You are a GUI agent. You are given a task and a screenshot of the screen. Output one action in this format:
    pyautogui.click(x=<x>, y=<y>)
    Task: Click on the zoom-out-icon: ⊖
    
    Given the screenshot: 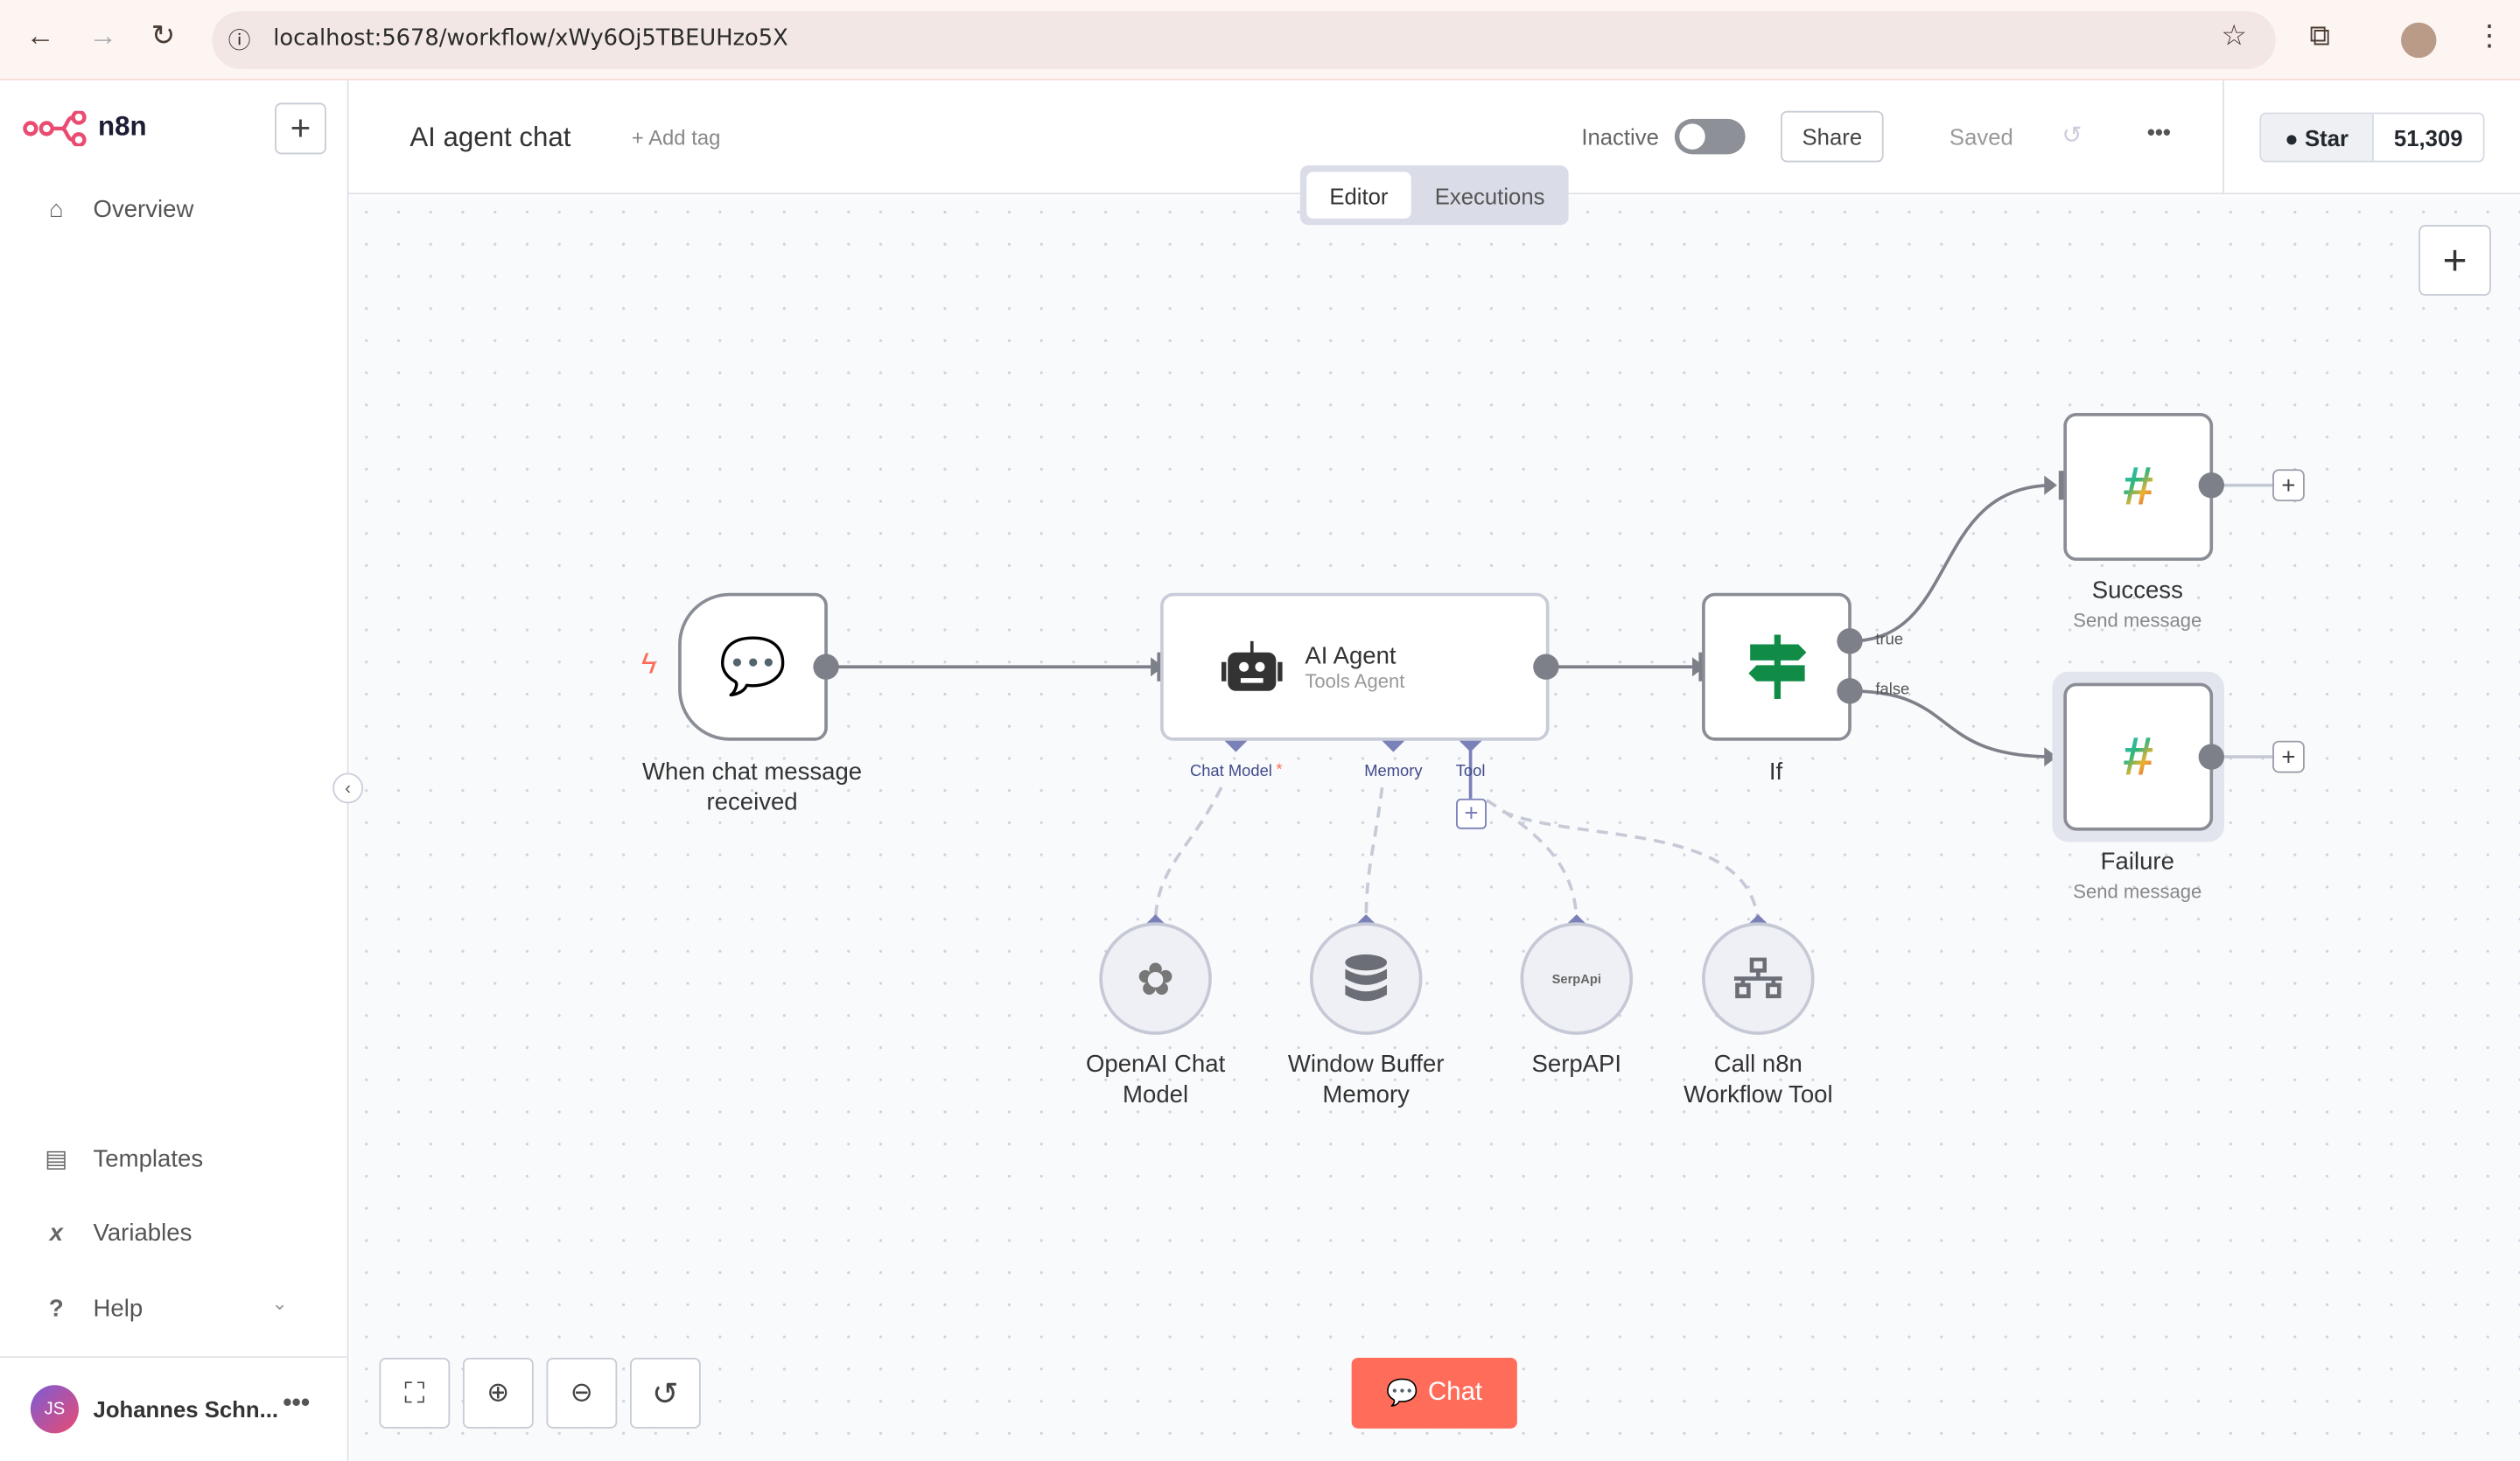 What is the action you would take?
    pyautogui.click(x=581, y=1392)
    